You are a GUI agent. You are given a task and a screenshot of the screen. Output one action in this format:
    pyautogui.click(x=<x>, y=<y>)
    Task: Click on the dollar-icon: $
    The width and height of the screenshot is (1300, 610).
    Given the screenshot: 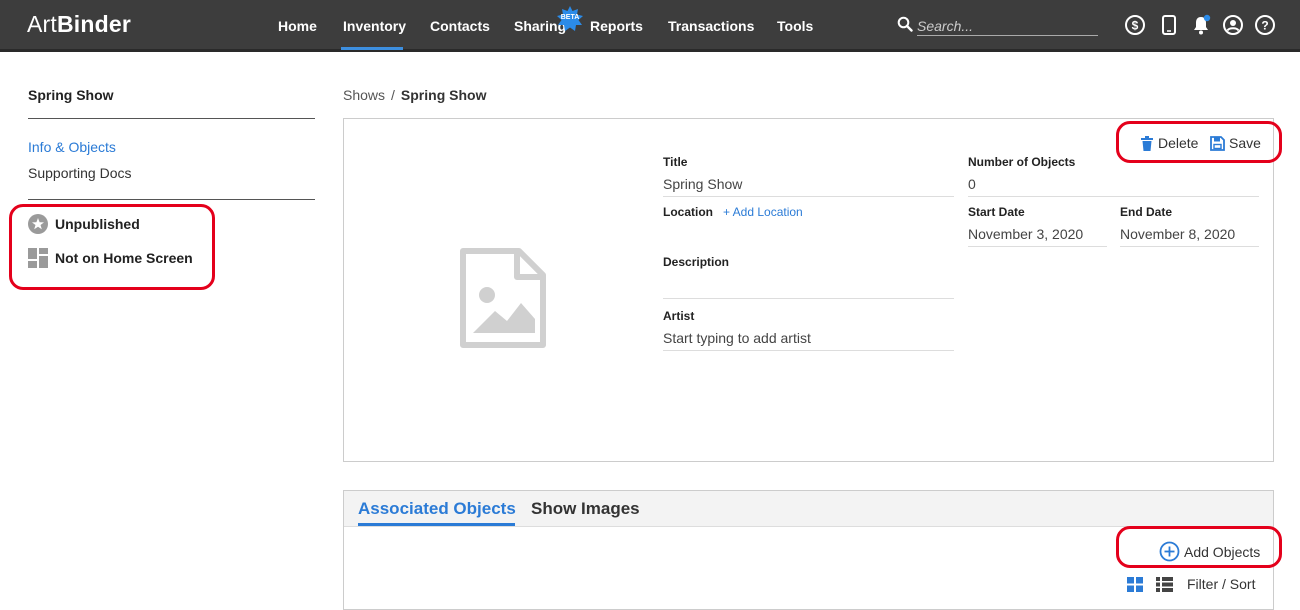 What is the action you would take?
    pyautogui.click(x=1135, y=25)
    